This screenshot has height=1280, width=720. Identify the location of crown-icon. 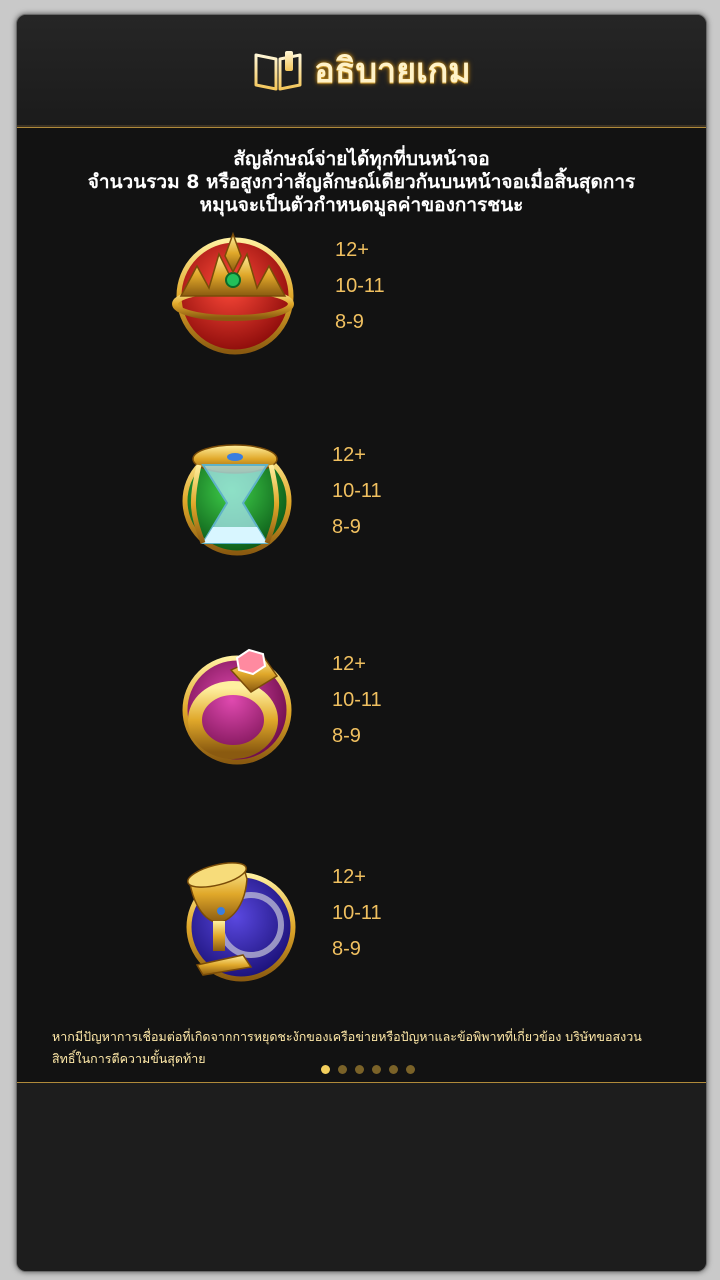
(233, 293).